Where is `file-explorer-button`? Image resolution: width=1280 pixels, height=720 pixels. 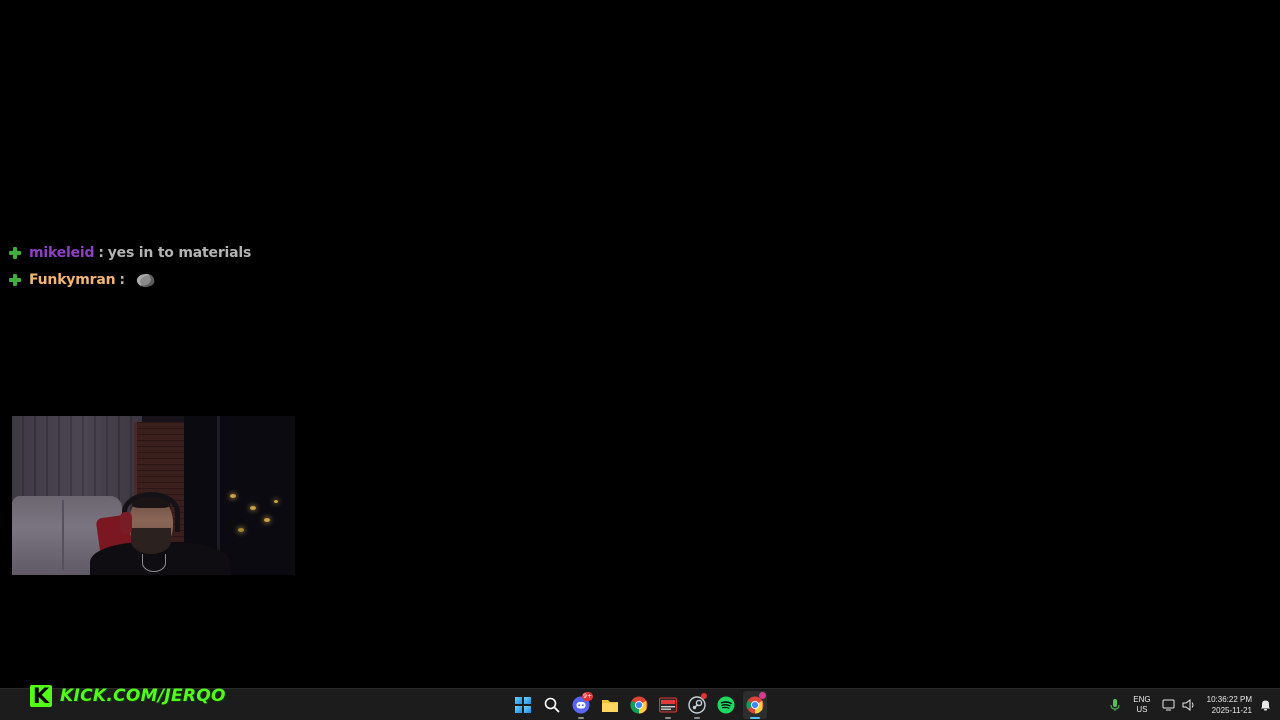 file-explorer-button is located at coordinates (610, 705).